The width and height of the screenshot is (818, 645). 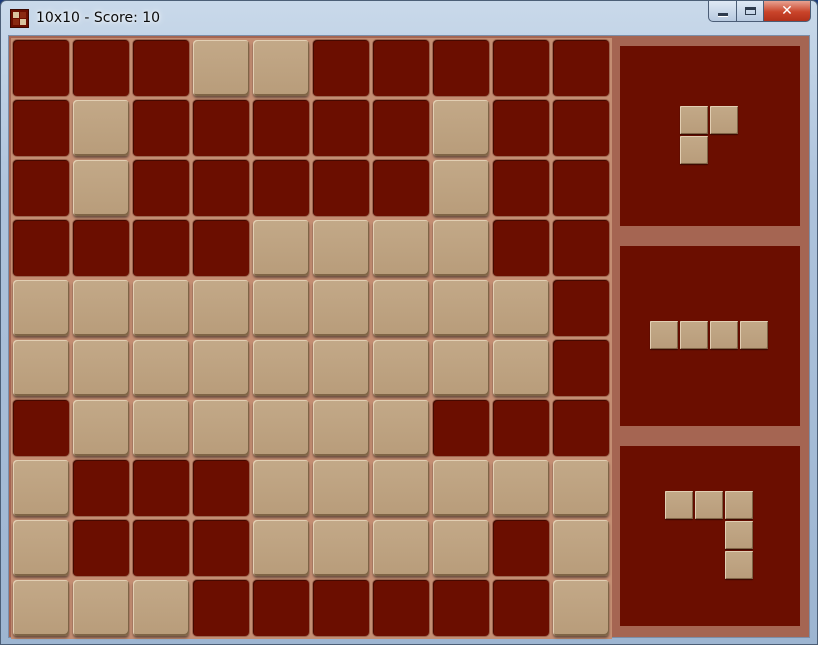 I want to click on puzzle-icon, so click(x=19, y=18).